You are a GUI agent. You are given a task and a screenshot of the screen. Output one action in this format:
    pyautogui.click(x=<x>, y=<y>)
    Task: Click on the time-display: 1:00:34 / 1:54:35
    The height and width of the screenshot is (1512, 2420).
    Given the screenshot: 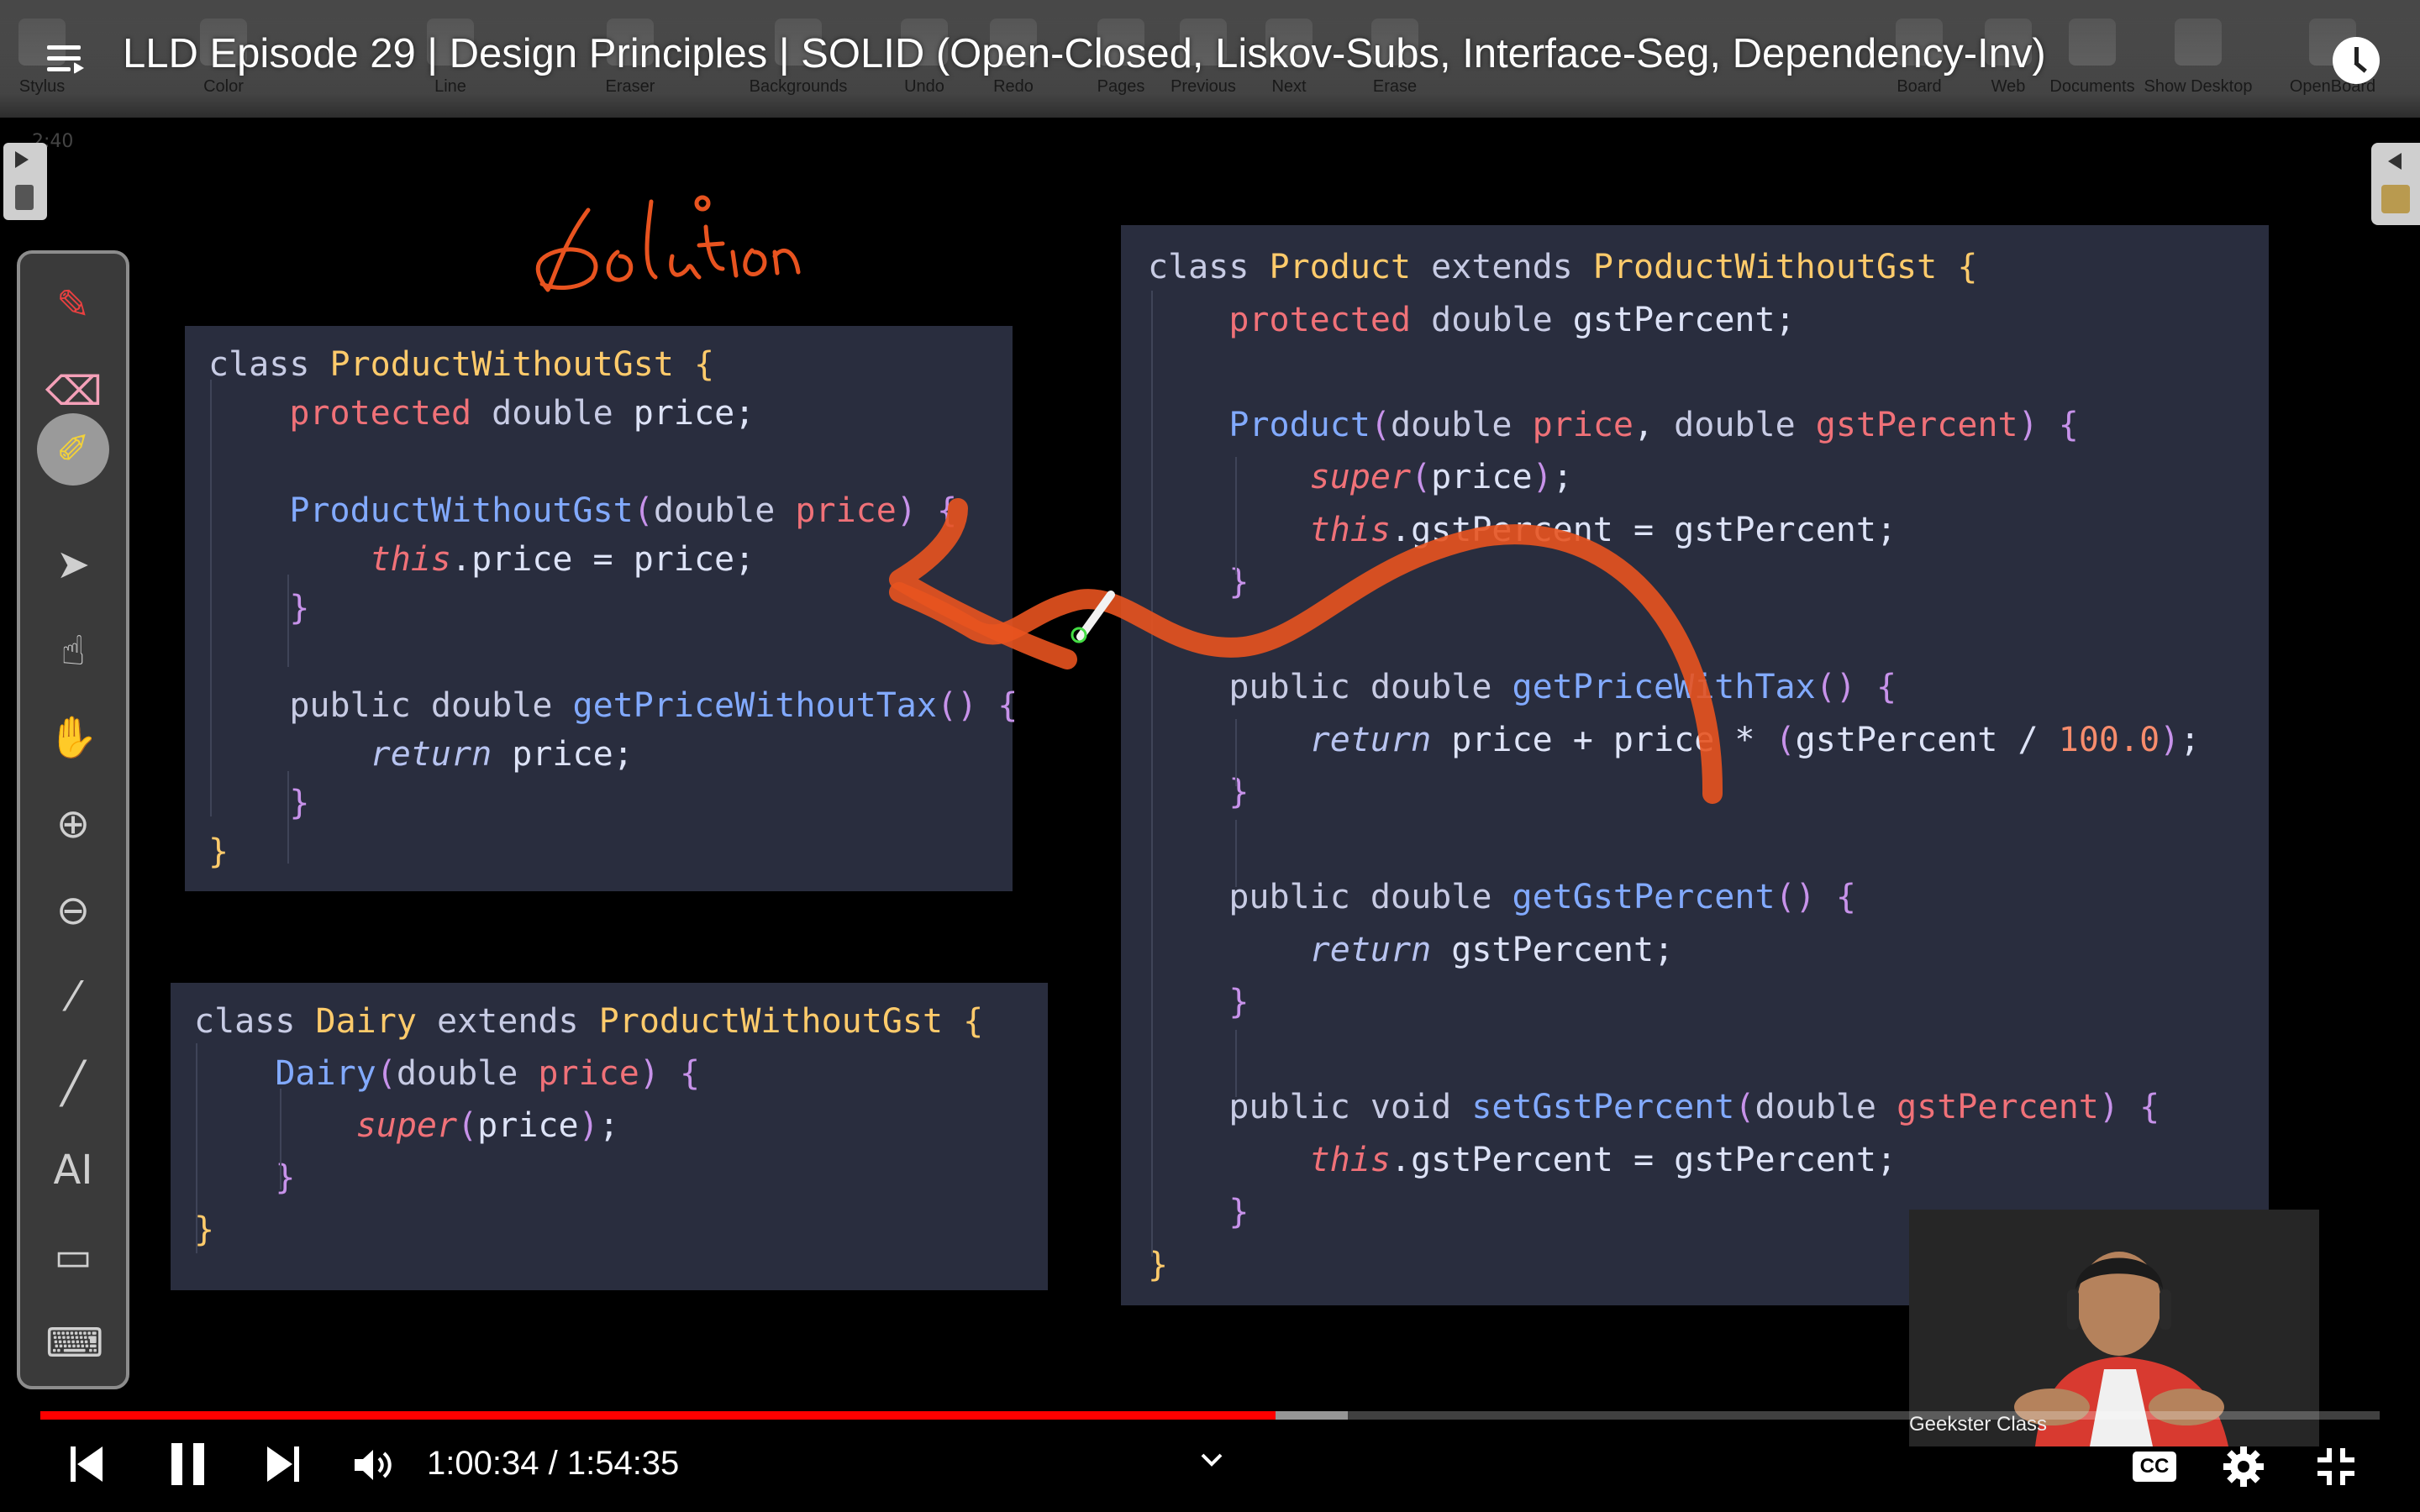 What is the action you would take?
    pyautogui.click(x=553, y=1464)
    